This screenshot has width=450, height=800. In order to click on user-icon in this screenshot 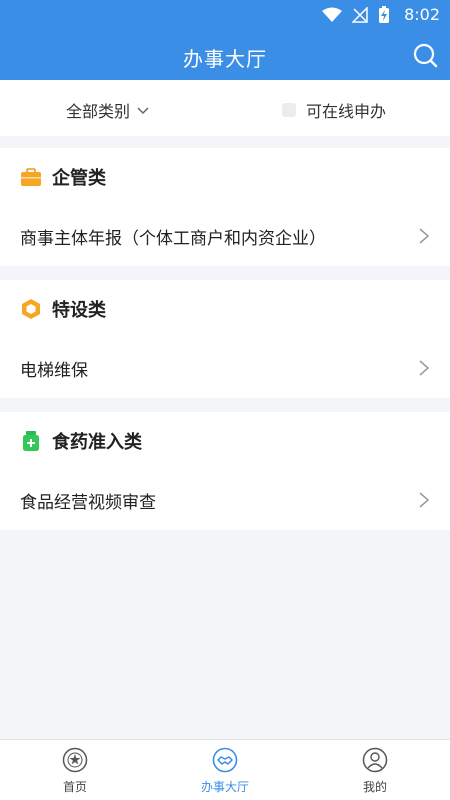, I will do `click(375, 760)`.